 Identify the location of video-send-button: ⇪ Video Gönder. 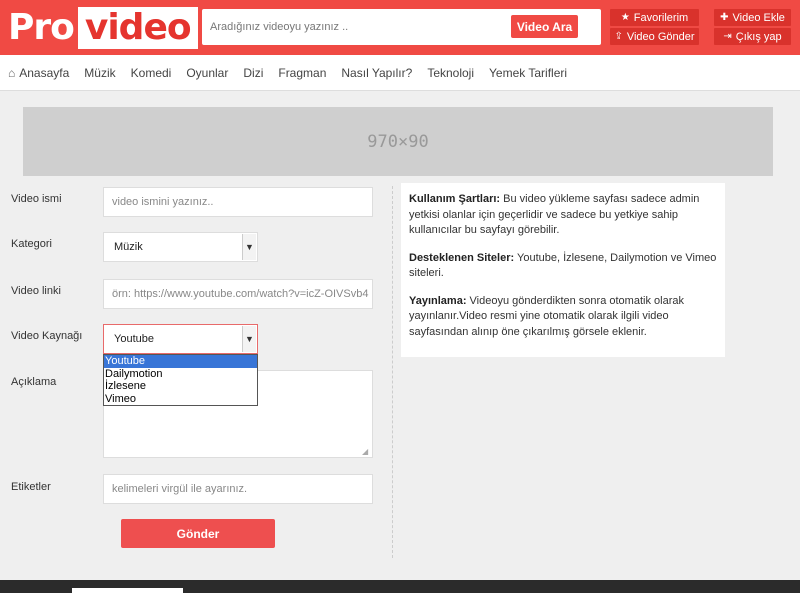
(654, 36).